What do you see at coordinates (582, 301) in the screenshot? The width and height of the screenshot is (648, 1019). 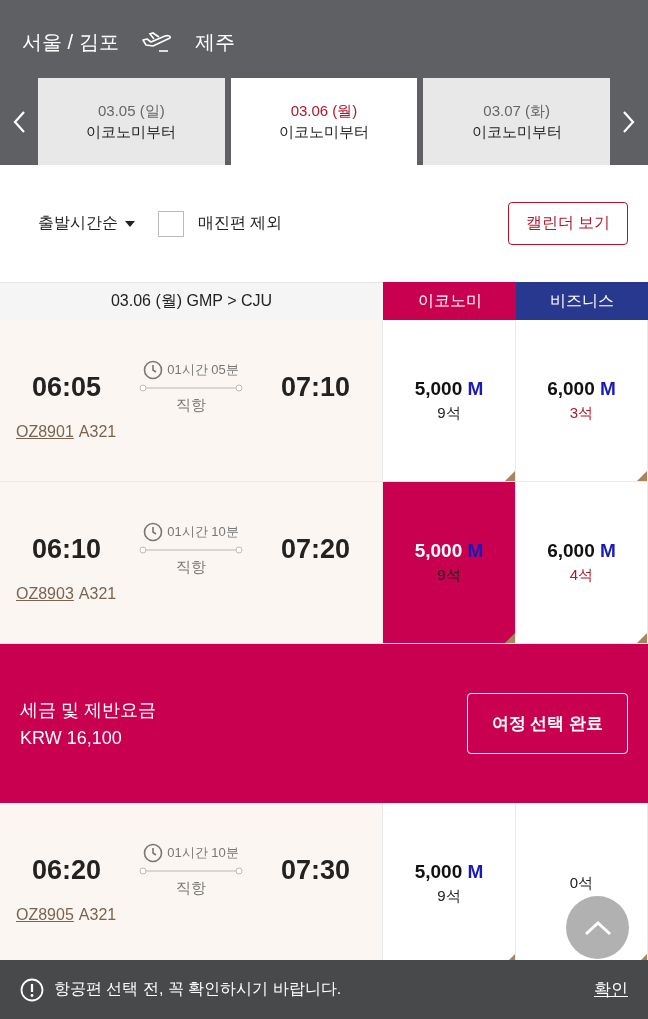 I see `cabin-header: 비즈니스` at bounding box center [582, 301].